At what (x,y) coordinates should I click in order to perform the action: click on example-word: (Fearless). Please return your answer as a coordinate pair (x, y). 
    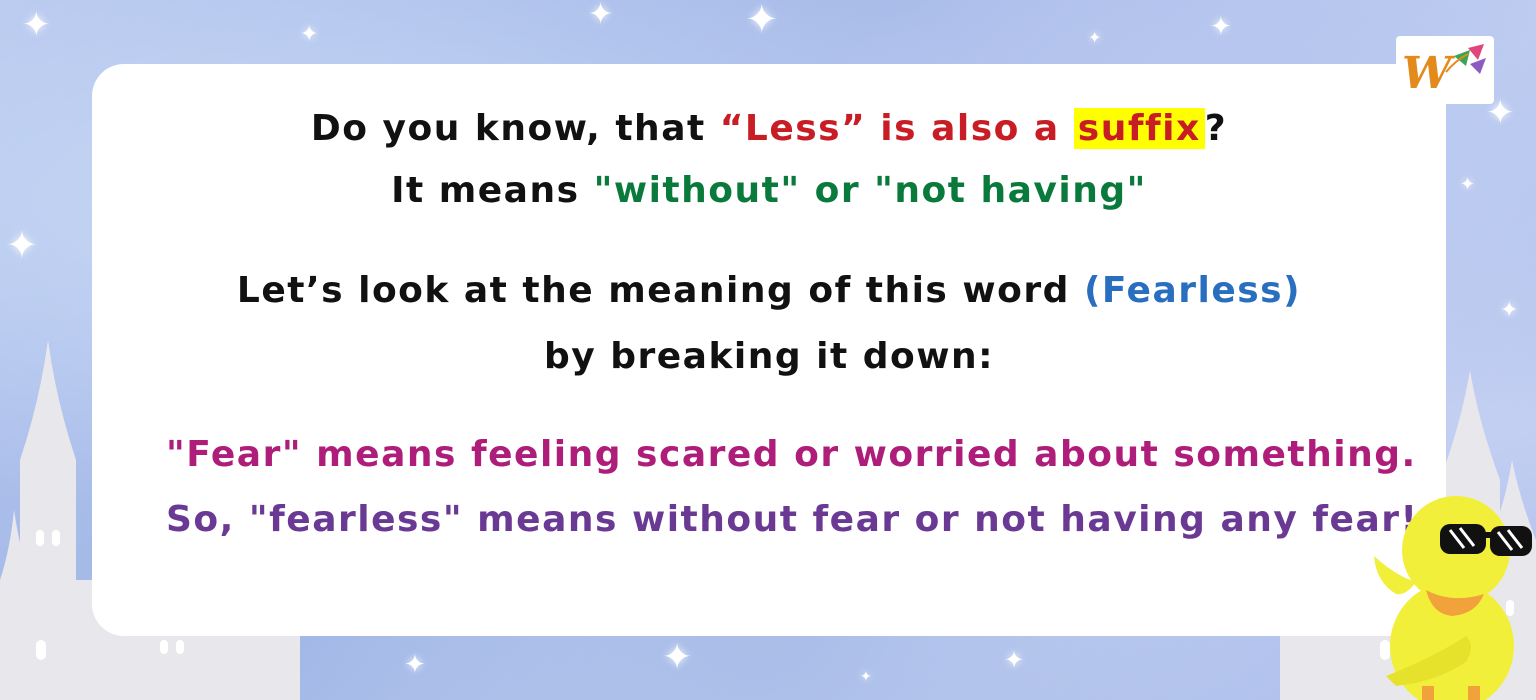
    Looking at the image, I should click on (1192, 290).